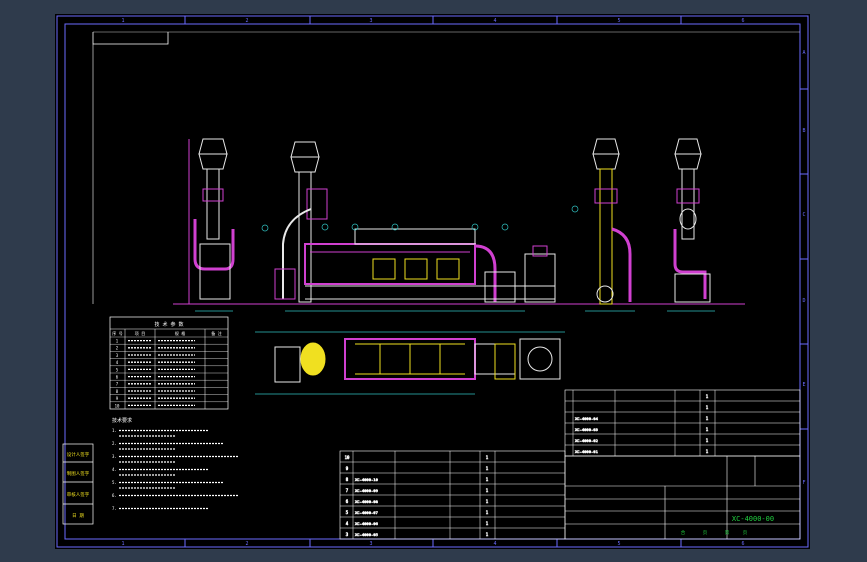  Describe the element at coordinates (117, 333) in the screenshot. I see `tech-table-header: 序 号` at that location.